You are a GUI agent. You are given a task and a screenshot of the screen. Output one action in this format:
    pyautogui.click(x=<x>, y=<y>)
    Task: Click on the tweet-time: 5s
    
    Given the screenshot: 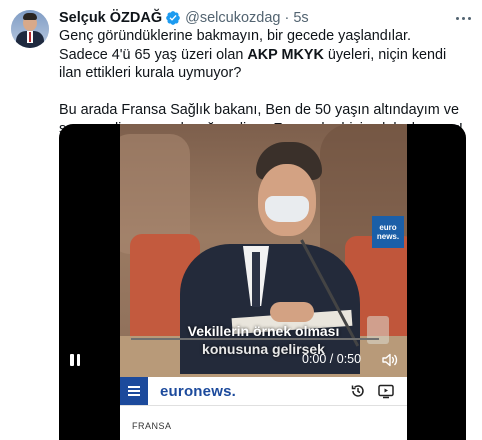 What is the action you would take?
    pyautogui.click(x=300, y=18)
    